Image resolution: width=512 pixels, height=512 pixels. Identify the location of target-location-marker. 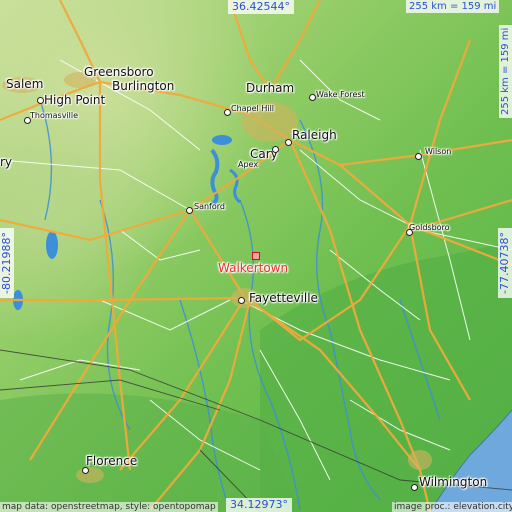
(256, 256).